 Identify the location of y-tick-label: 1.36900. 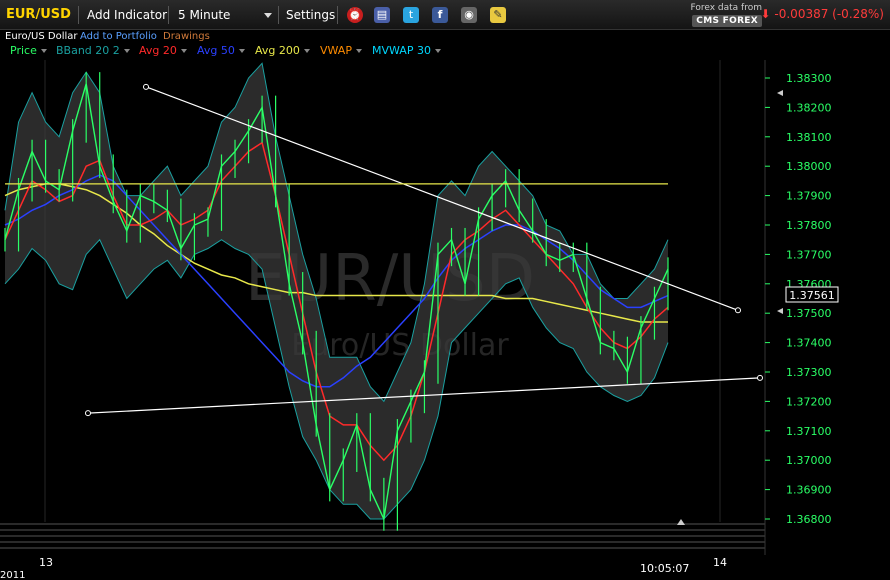
(809, 490).